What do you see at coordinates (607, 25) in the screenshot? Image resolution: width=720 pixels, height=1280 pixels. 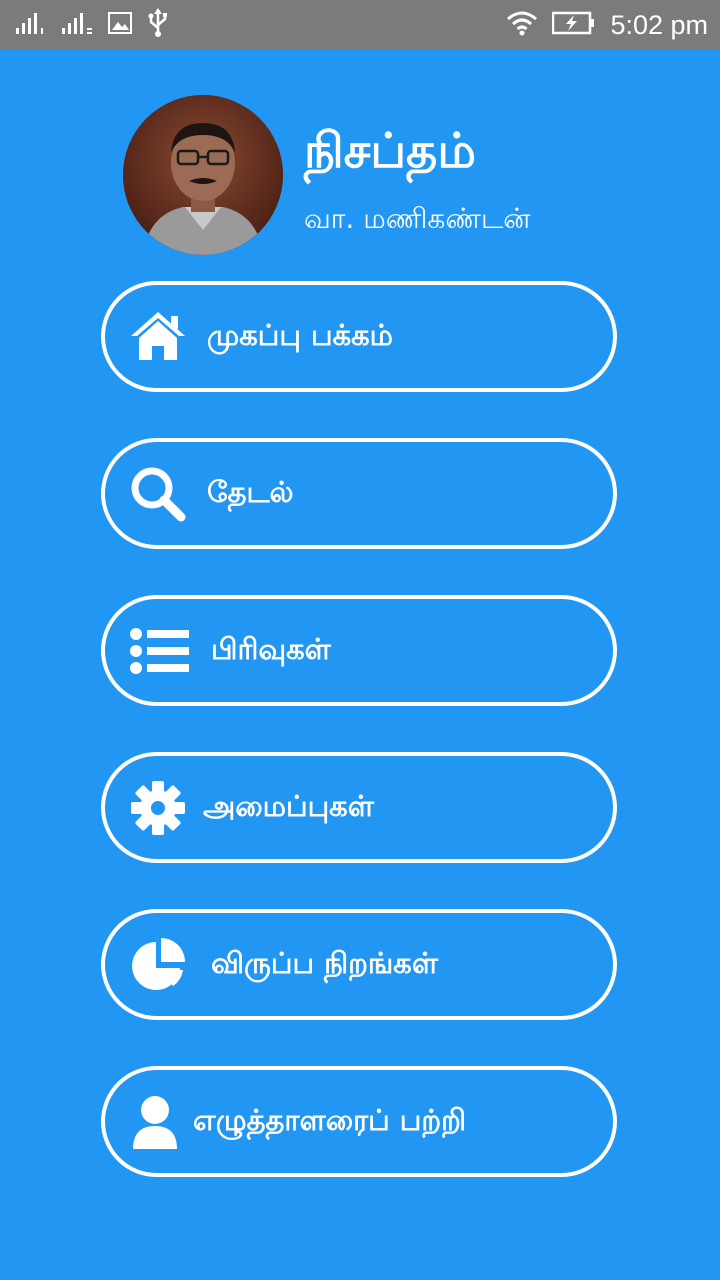 I see `status-bar-right: 5:02 pm` at bounding box center [607, 25].